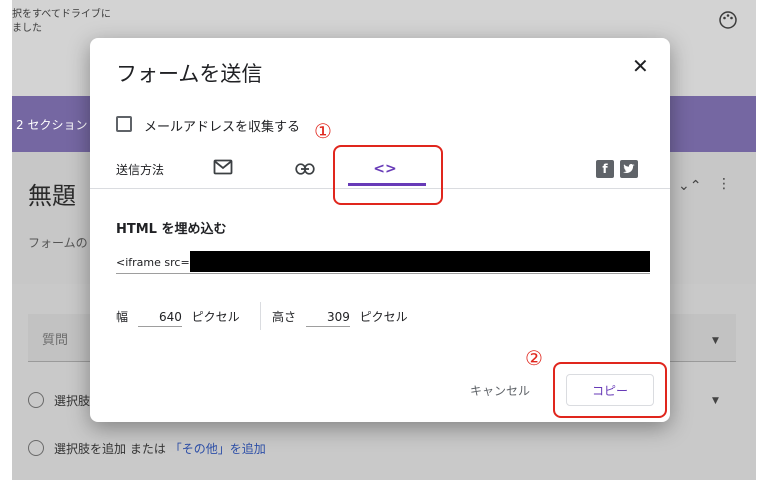 The width and height of the screenshot is (768, 498). Describe the element at coordinates (222, 127) in the screenshot. I see `collect-email-label: メールアドレスを収集する` at that location.